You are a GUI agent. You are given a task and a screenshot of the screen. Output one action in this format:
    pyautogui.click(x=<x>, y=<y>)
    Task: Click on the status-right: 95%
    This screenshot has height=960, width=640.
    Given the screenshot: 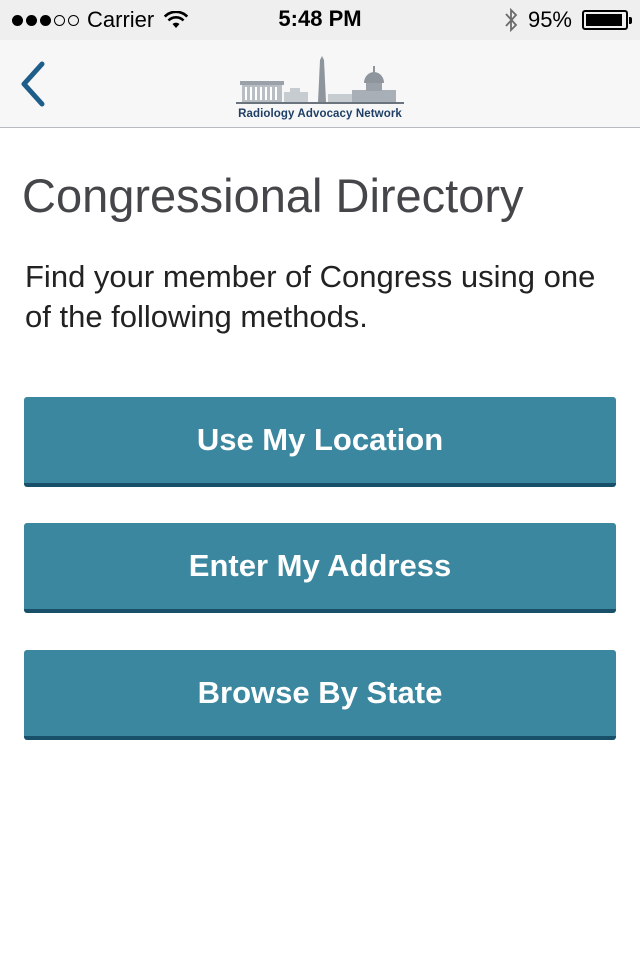 What is the action you would take?
    pyautogui.click(x=568, y=20)
    